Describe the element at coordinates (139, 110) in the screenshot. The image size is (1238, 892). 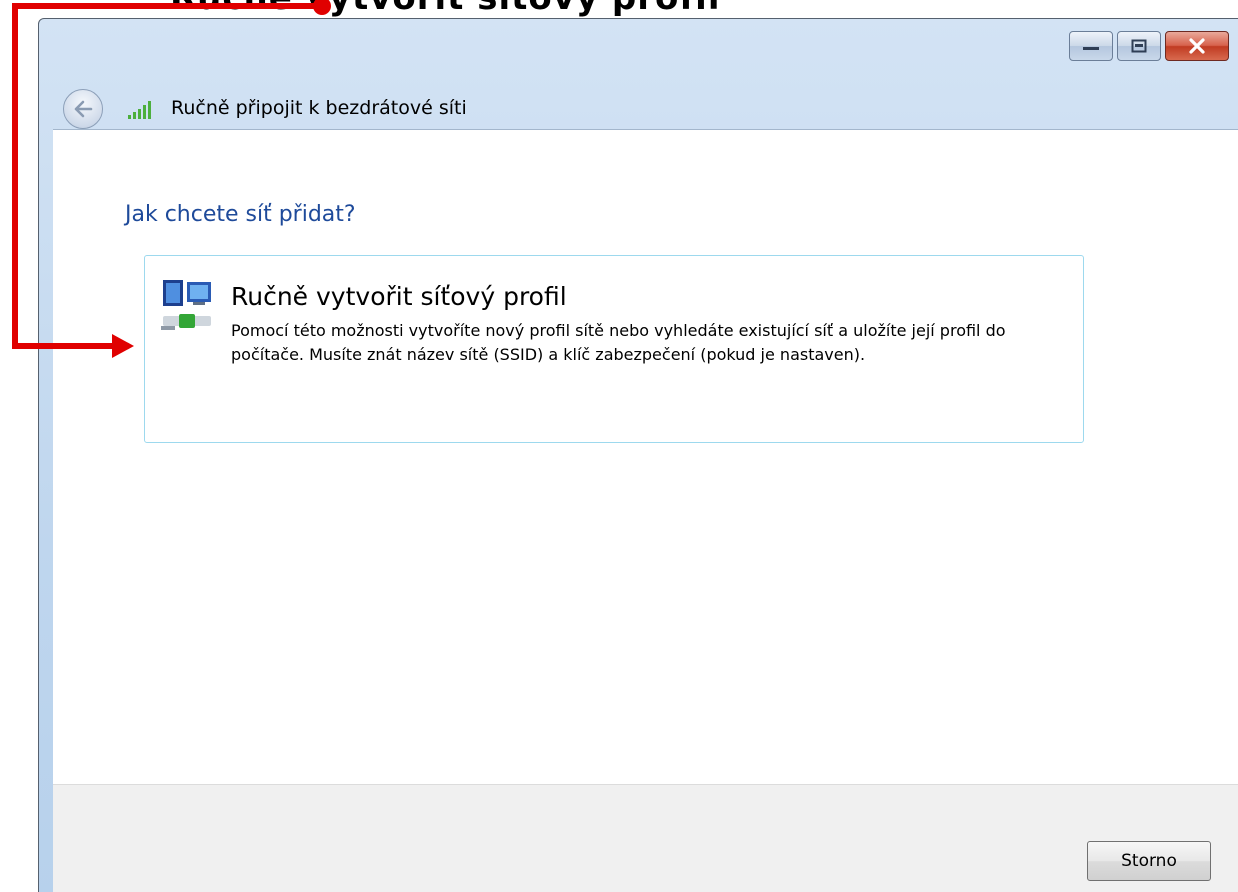
I see `wireless-signal-icon` at that location.